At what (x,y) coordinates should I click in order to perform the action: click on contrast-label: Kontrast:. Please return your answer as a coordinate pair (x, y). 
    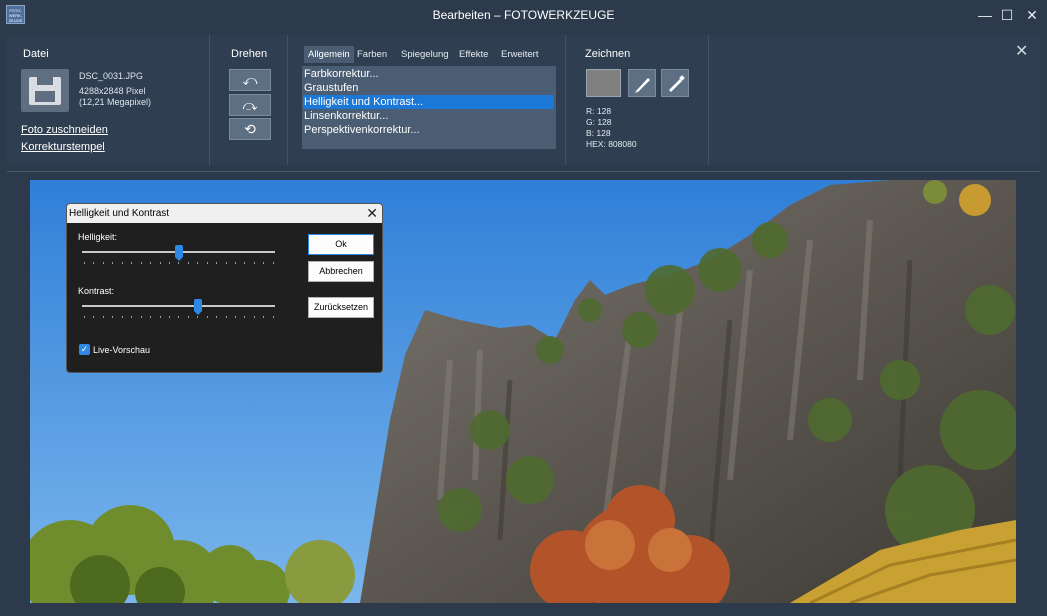
    Looking at the image, I should click on (96, 291).